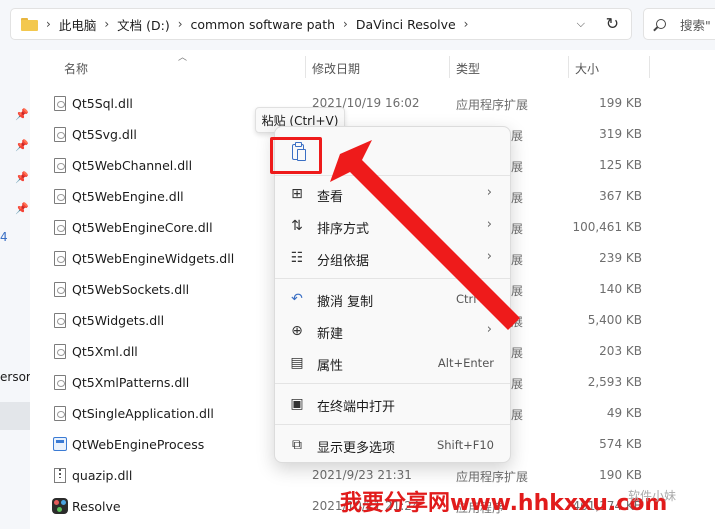  I want to click on file-name: Qt5Xml.dll, so click(105, 351).